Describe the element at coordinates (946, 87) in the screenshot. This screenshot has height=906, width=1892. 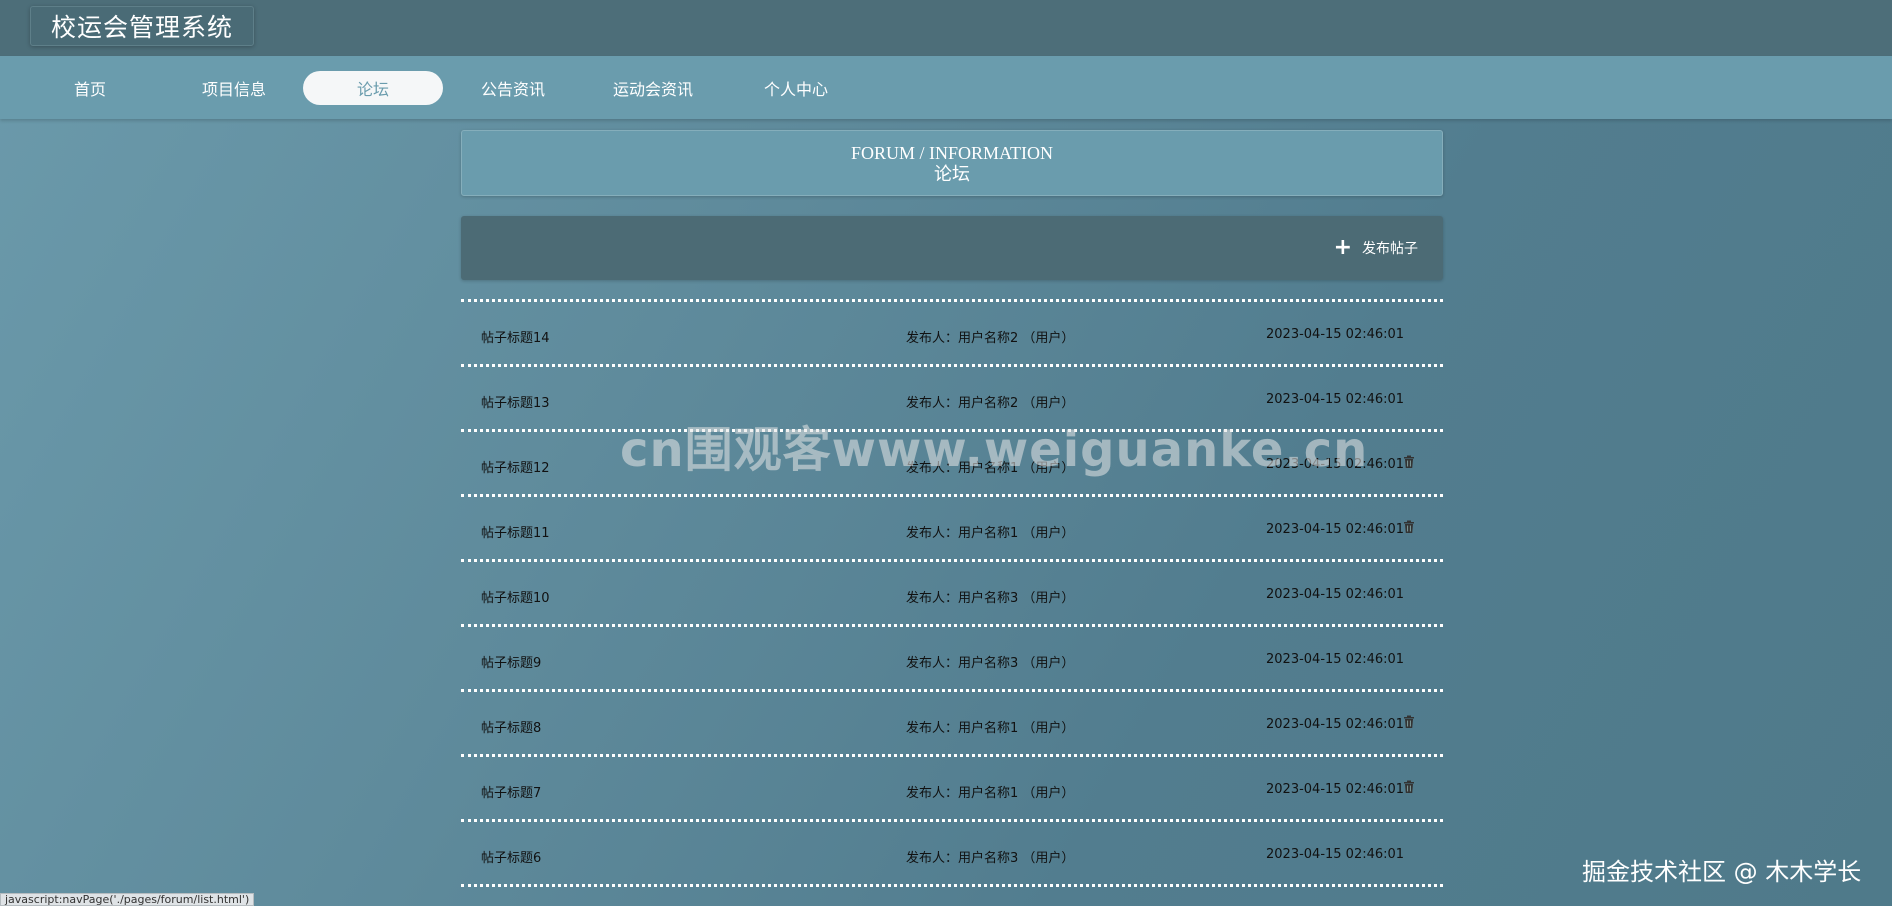
I see `main-nav: 首页 项目信息 论坛 公告资讯 运动会资讯 个人中心` at that location.